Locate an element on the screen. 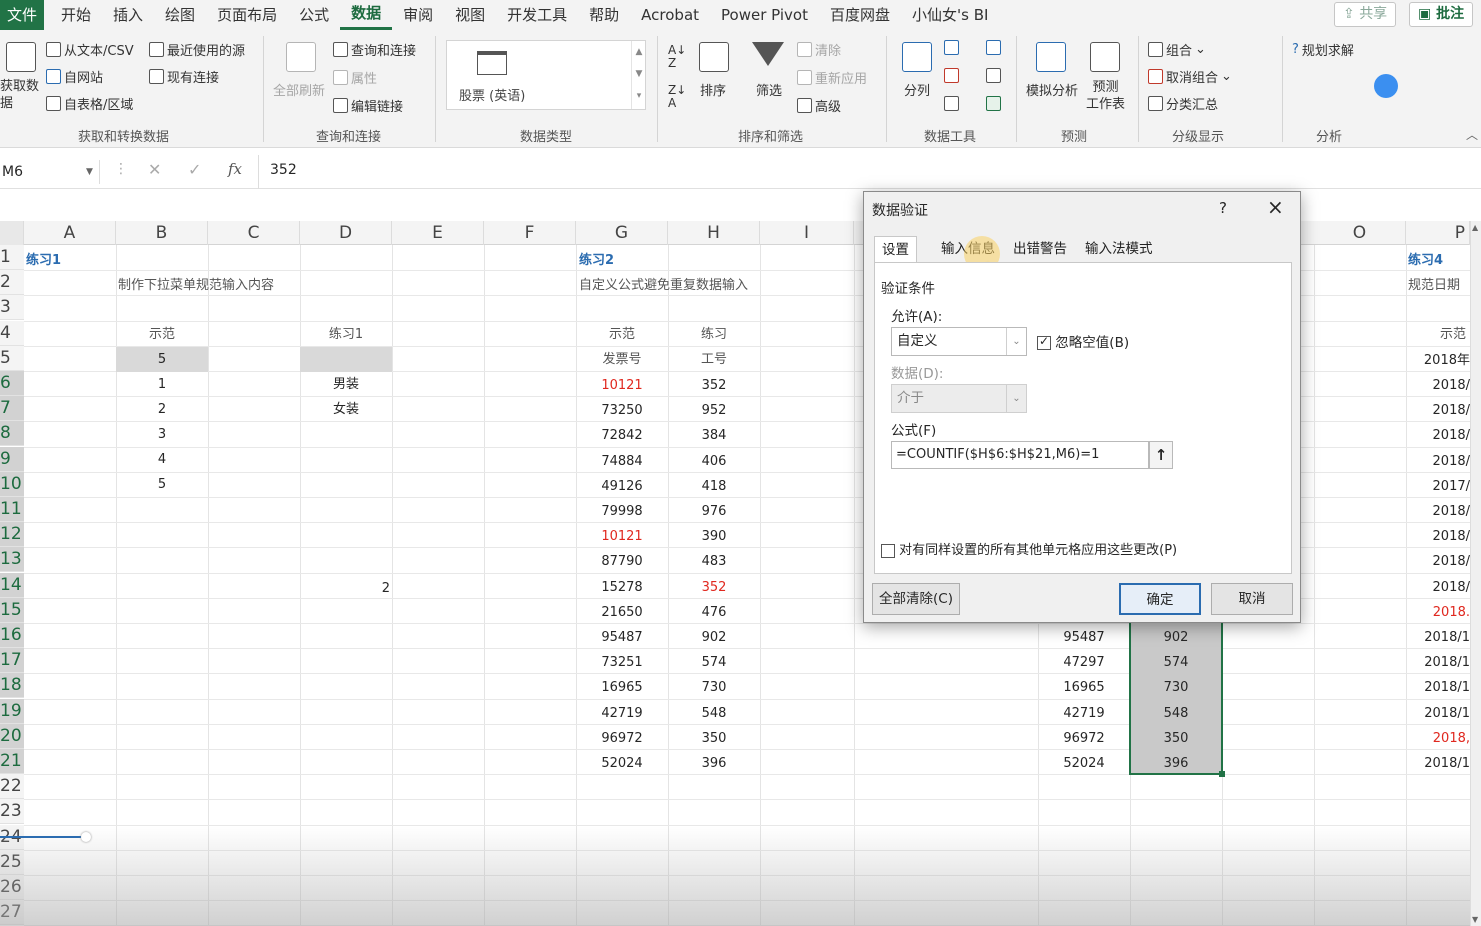 The height and width of the screenshot is (926, 1481). employee-id-cell: 384 is located at coordinates (714, 435).